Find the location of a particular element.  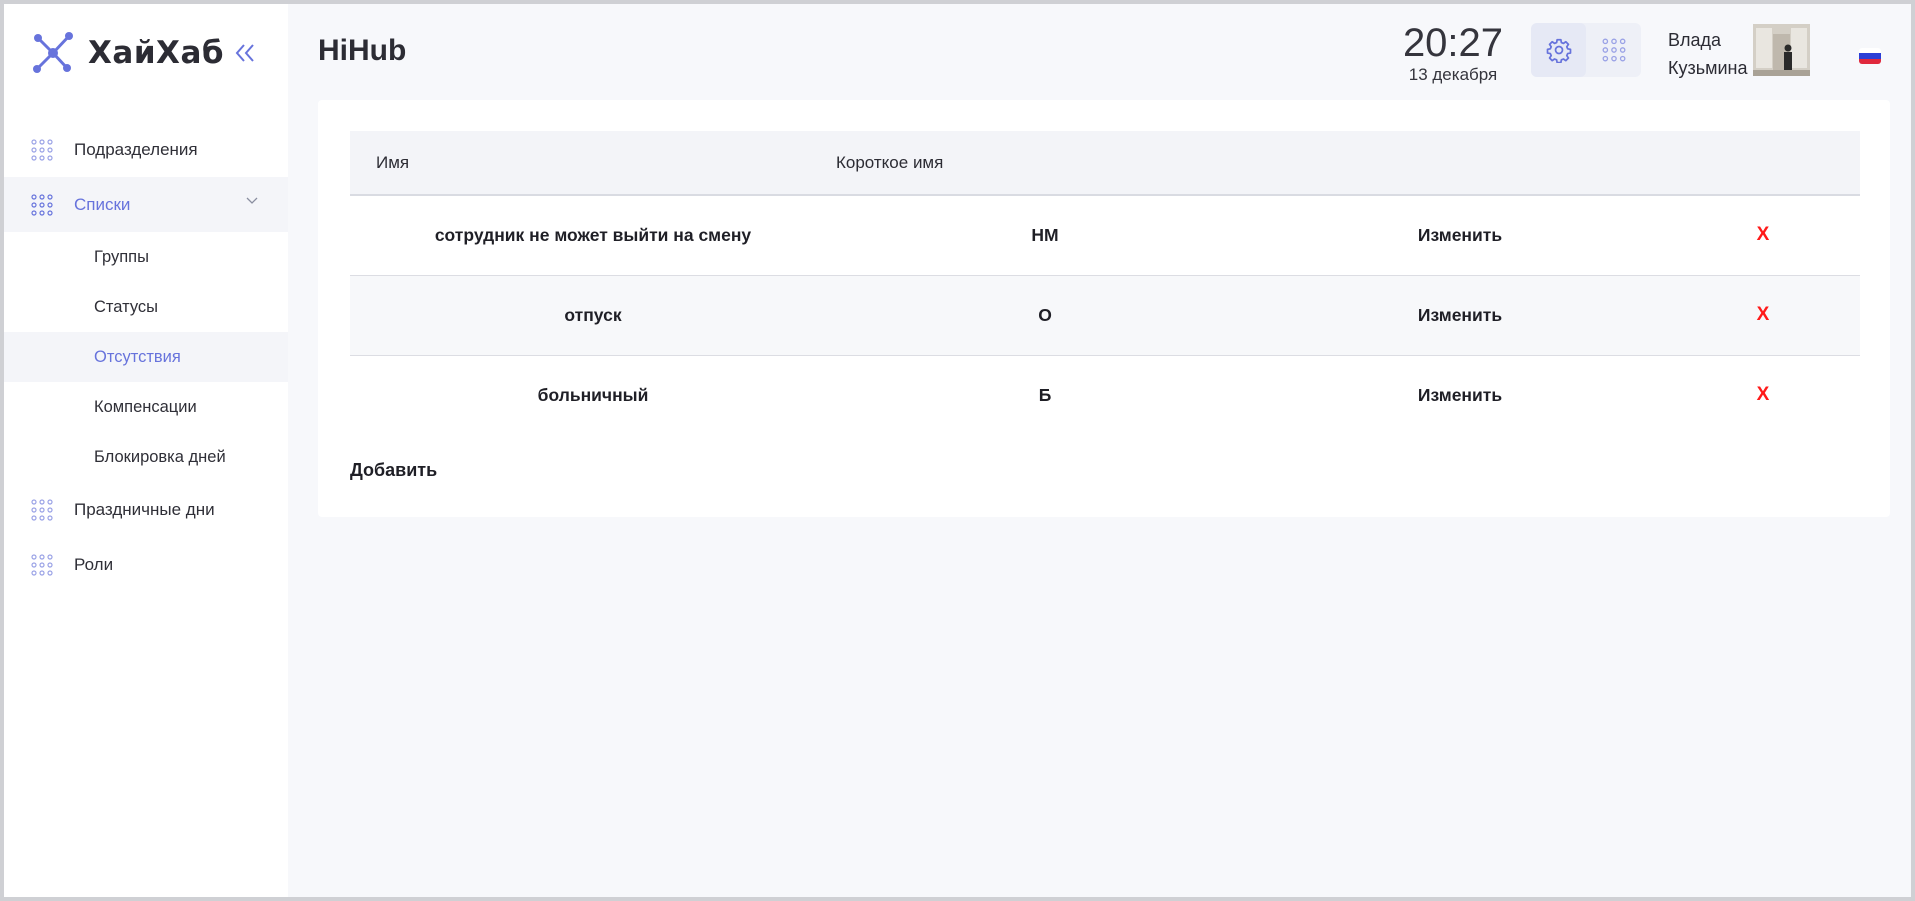

chevron-down-icon is located at coordinates (252, 201).